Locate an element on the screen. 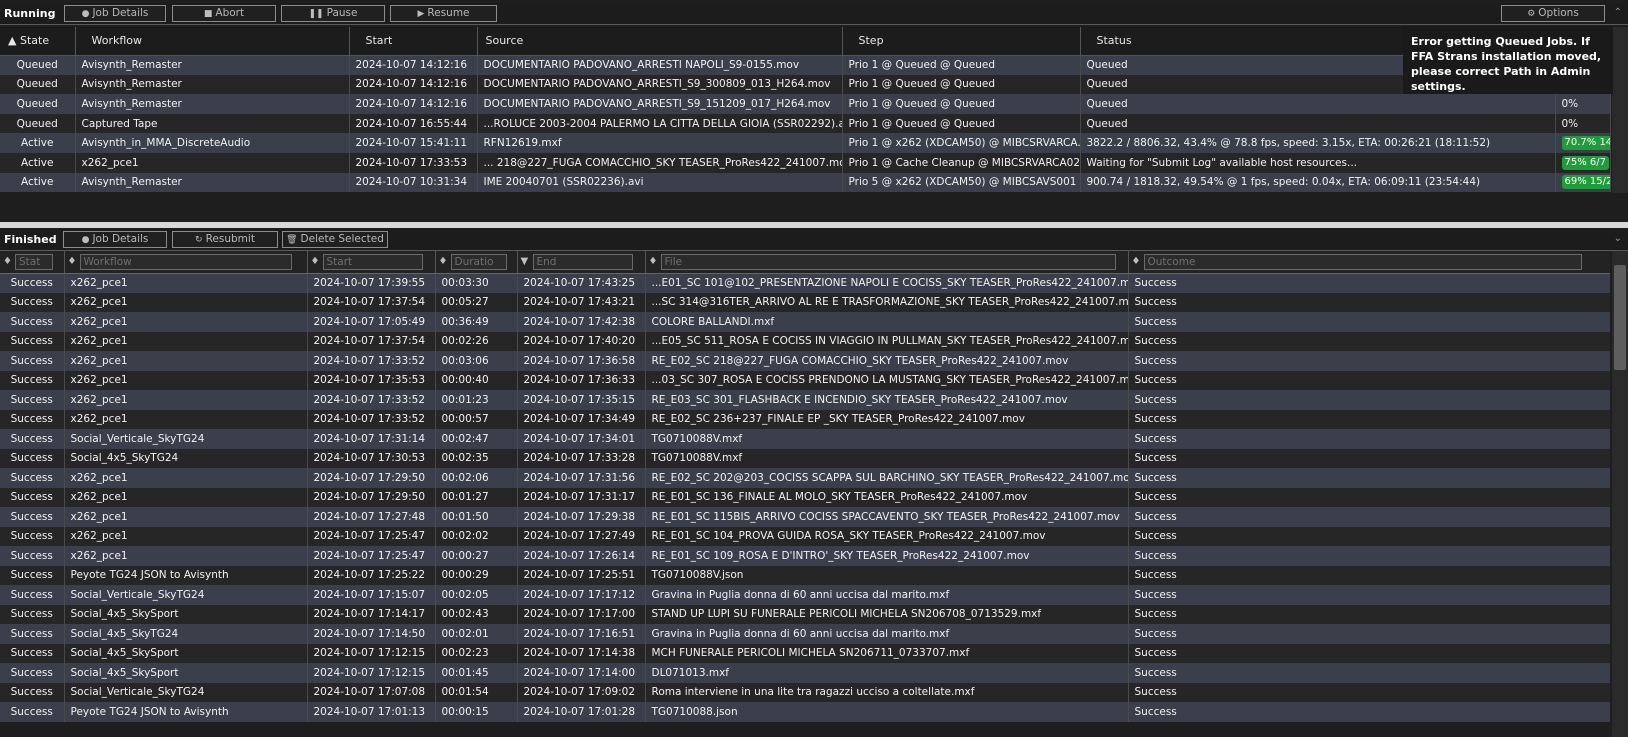 The image size is (1628, 737). abort-button: ■ Abort is located at coordinates (224, 13).